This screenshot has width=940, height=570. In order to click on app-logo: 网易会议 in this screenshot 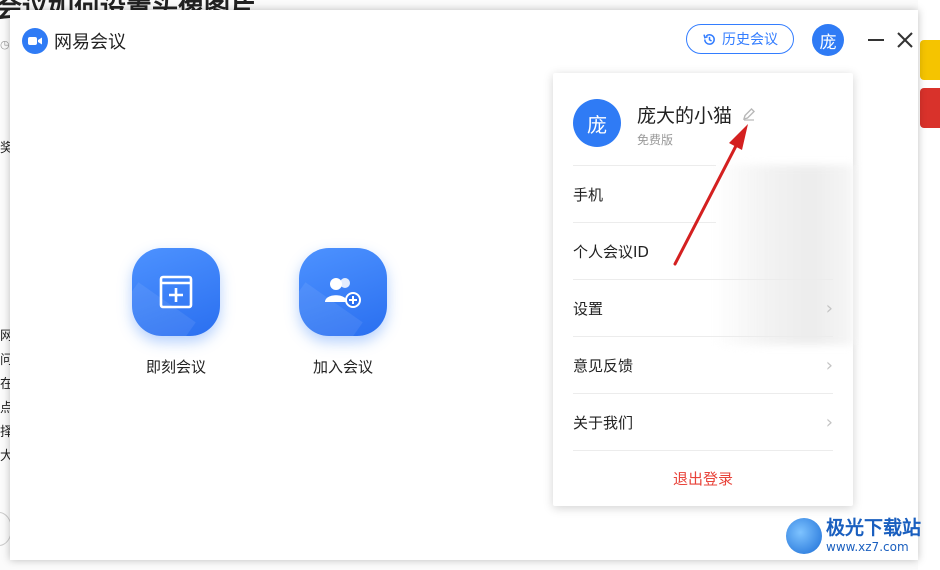, I will do `click(74, 41)`.